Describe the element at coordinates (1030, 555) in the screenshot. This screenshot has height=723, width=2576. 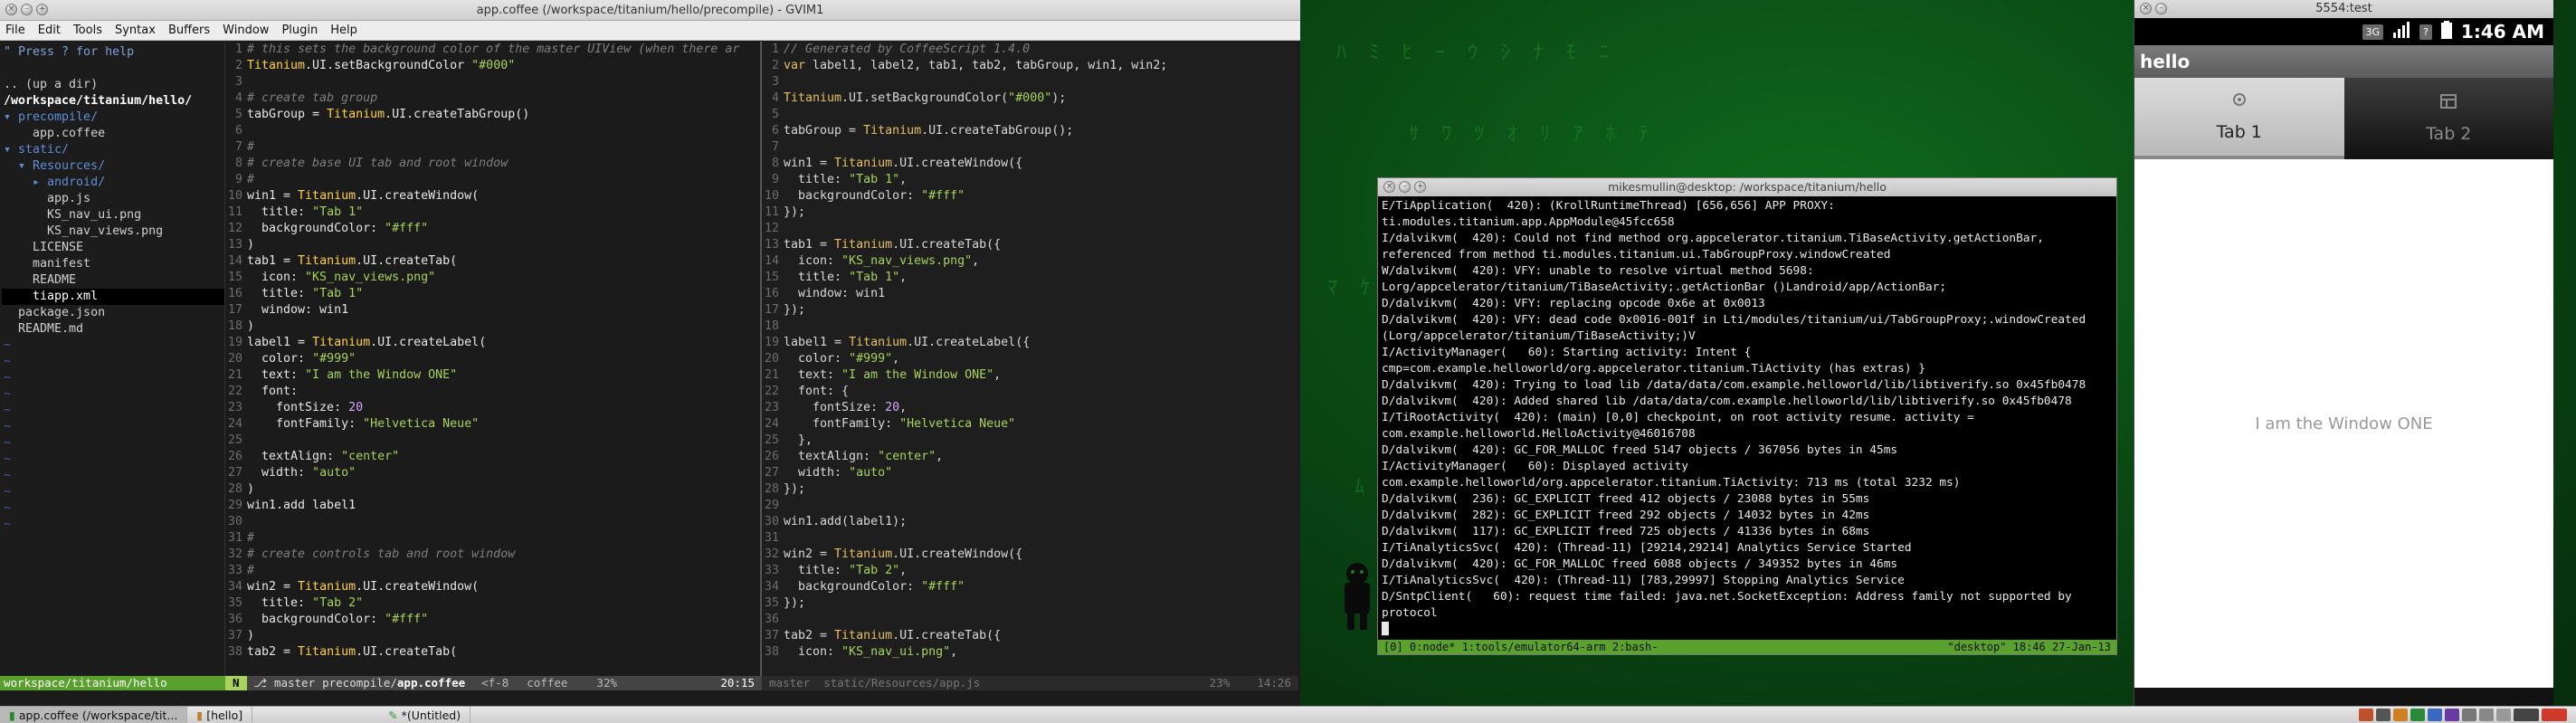
I see `code-line: 32 win2 = Titanium.UI.createWindow({` at that location.